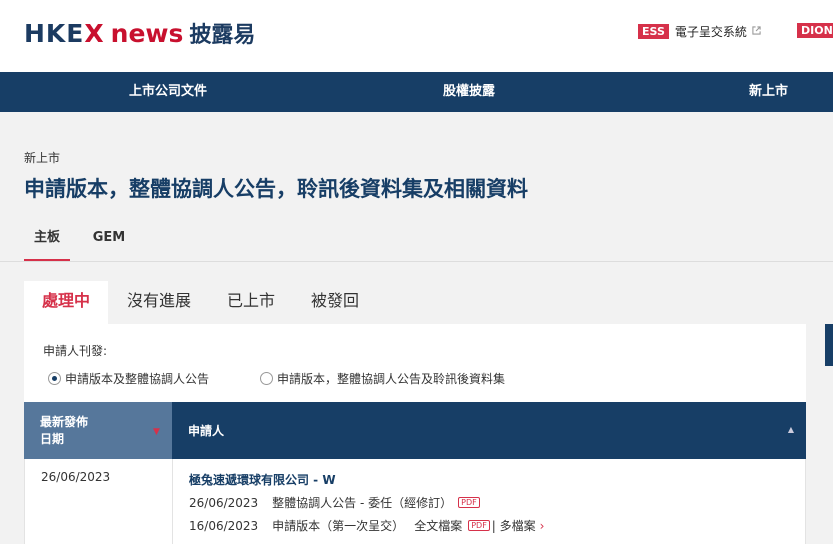 This screenshot has width=833, height=544. Describe the element at coordinates (815, 30) in the screenshot. I see `dion-link: DION` at that location.